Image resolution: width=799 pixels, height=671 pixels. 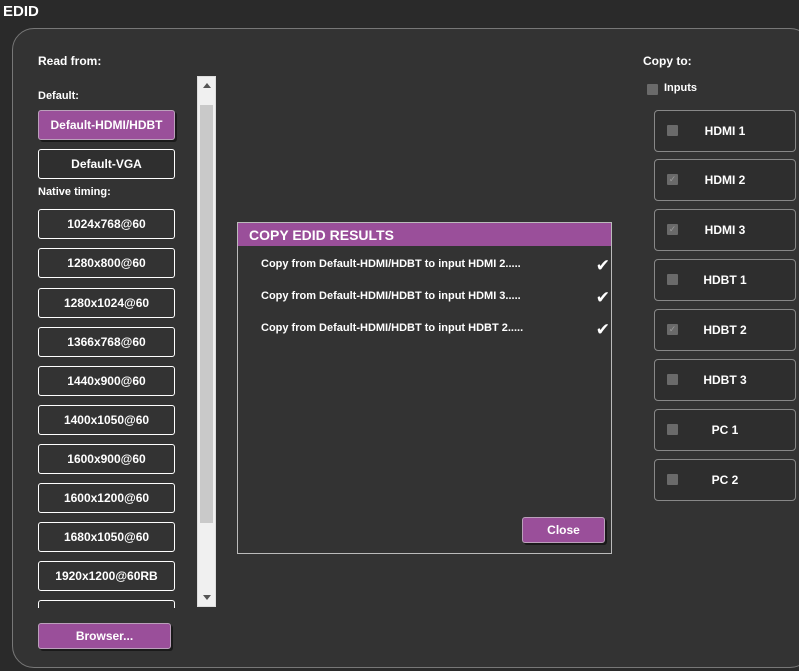 I want to click on output-pc-1: PC 1, so click(x=725, y=430).